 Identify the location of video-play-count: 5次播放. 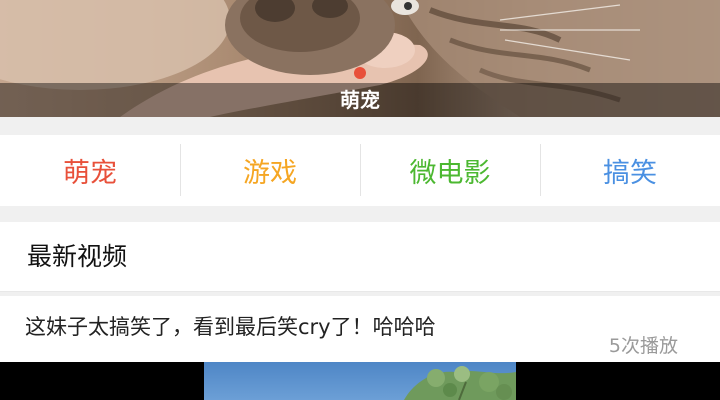
(643, 346).